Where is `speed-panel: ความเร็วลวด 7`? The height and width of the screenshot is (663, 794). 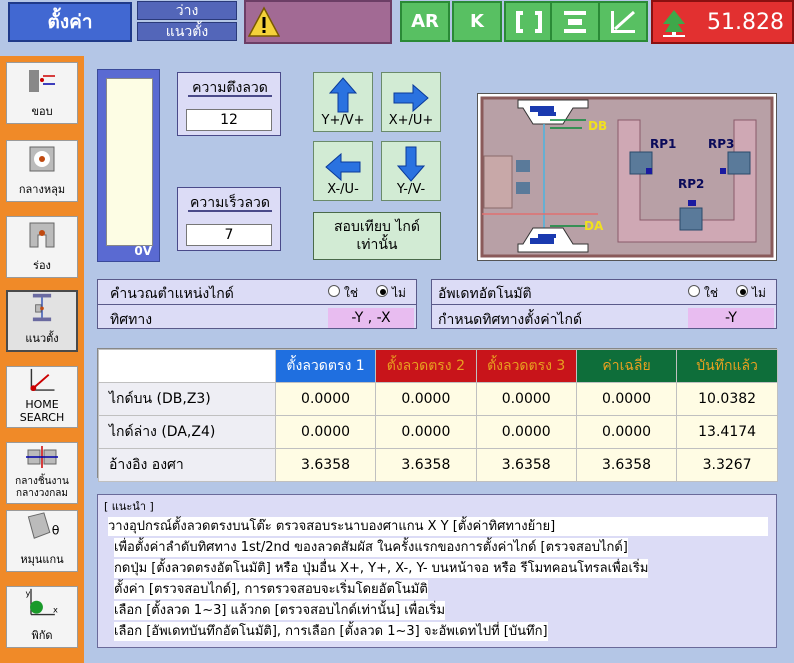 speed-panel: ความเร็วลวด 7 is located at coordinates (229, 219).